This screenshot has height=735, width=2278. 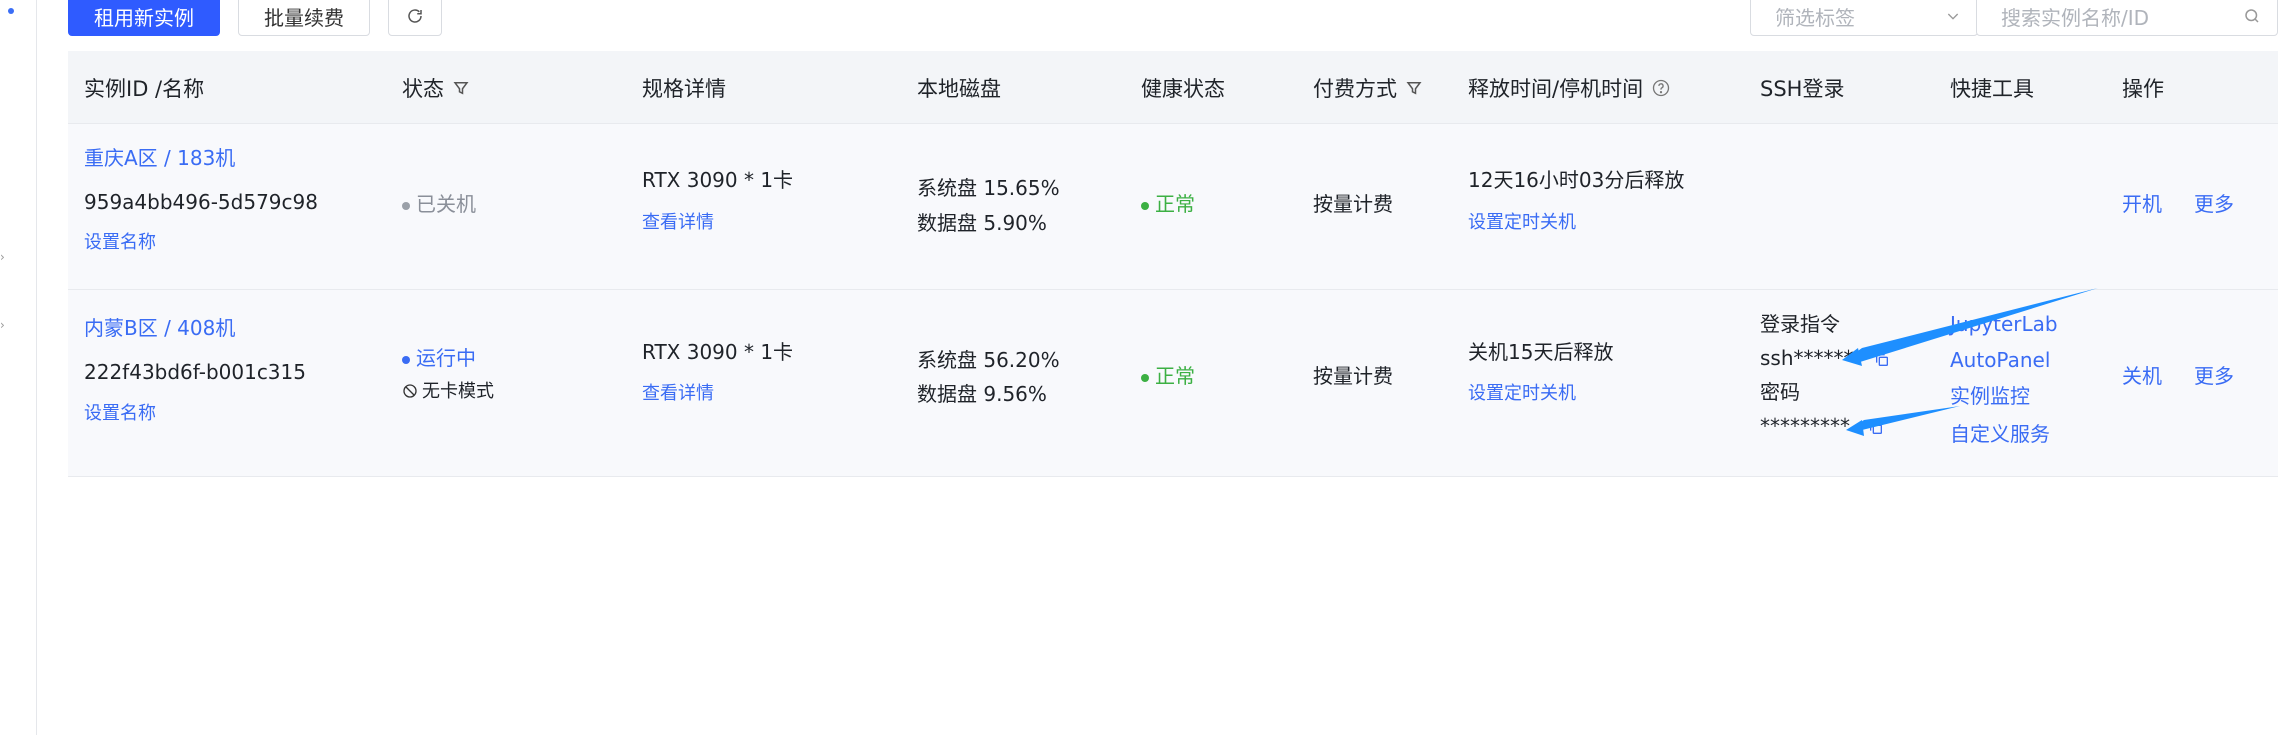 I want to click on power-off-button: 关机, so click(x=2142, y=376).